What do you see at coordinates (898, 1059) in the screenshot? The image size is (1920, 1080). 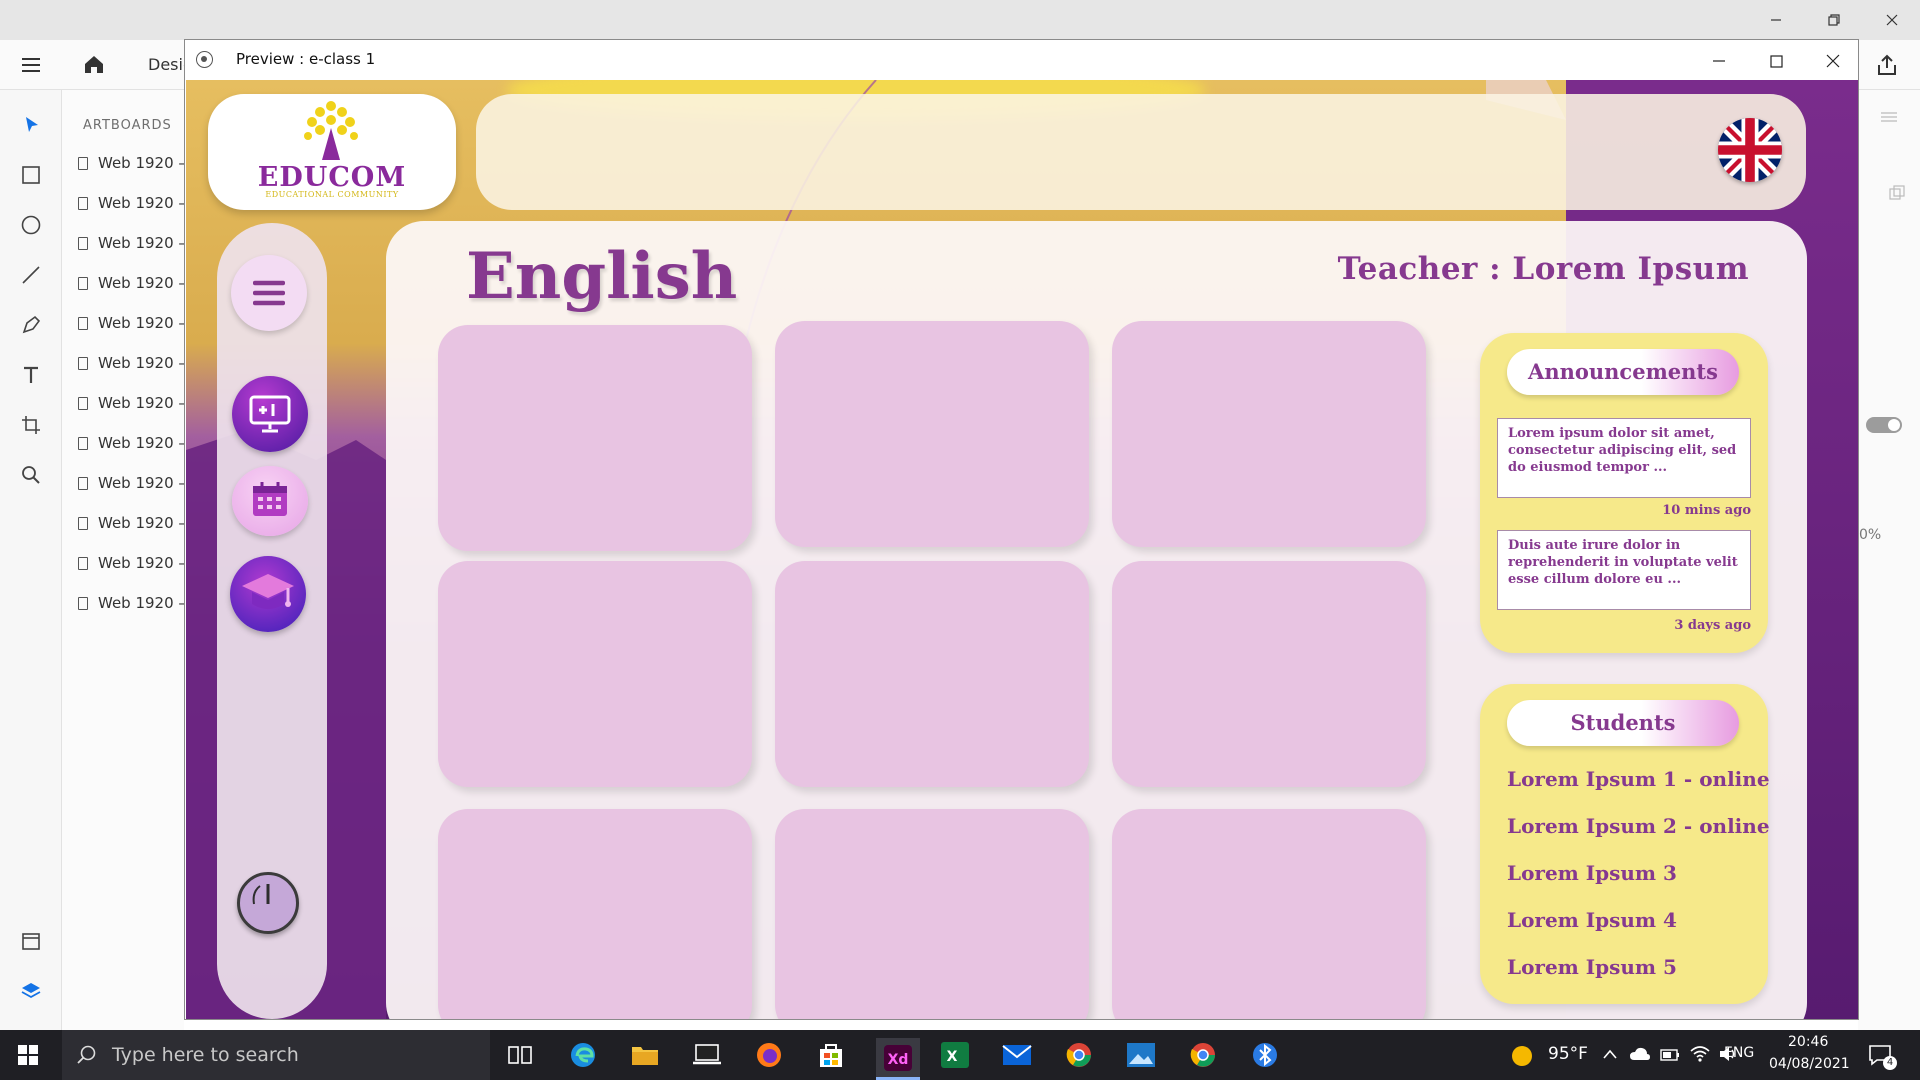 I see `adobe-xd-icon: Xd` at bounding box center [898, 1059].